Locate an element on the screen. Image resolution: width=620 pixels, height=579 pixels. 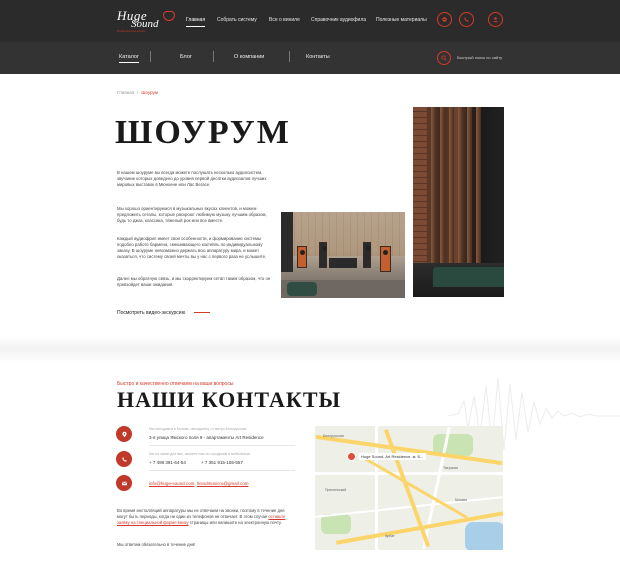
headphones-icon is located at coordinates (169, 16).